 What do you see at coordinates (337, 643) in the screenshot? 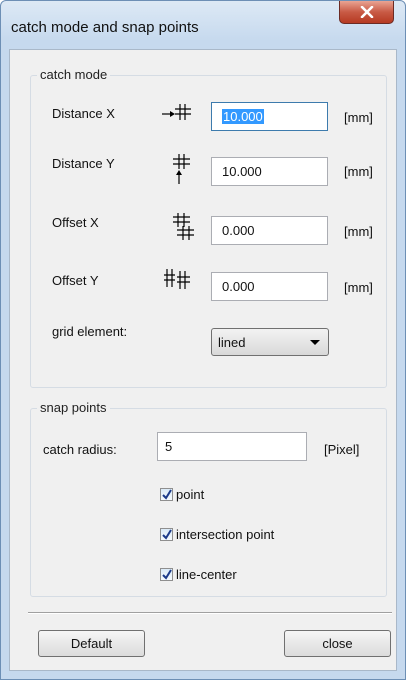
I see `close-button: close` at bounding box center [337, 643].